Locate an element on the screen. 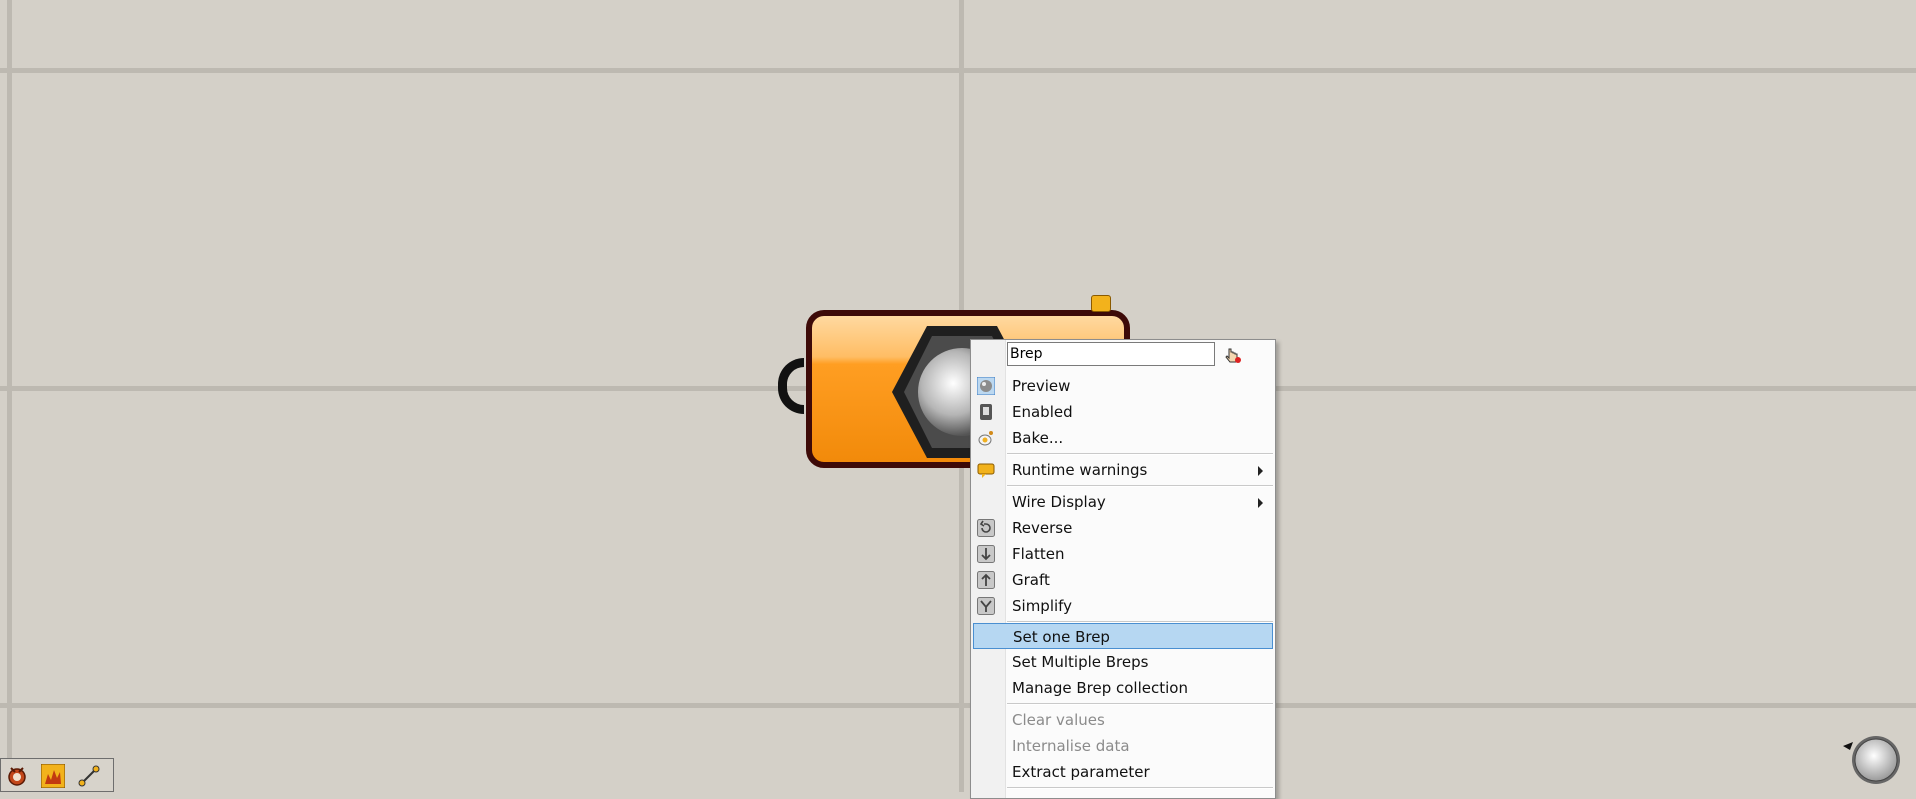  simplify-icon is located at coordinates (986, 606).